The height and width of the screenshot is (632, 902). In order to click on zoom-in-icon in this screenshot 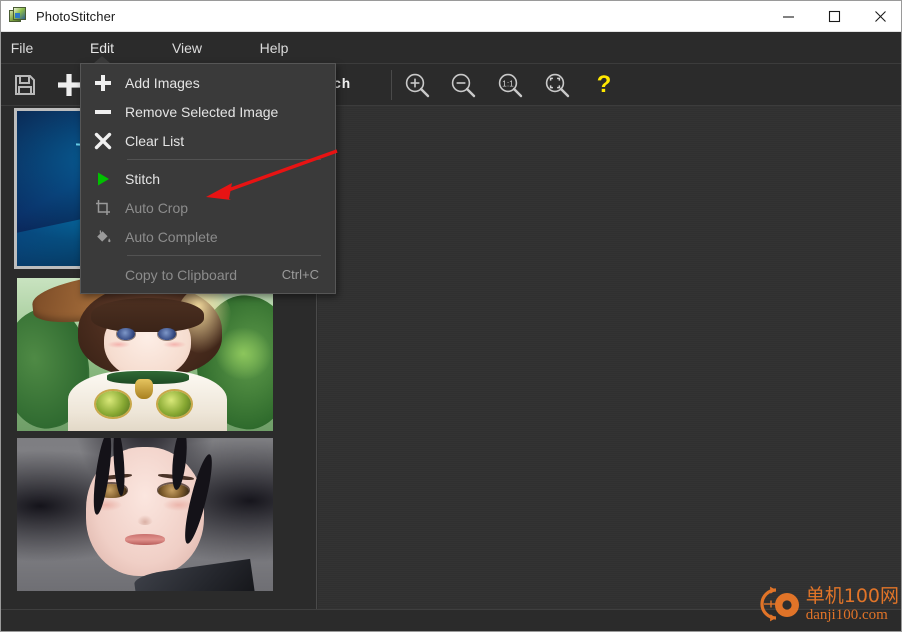, I will do `click(417, 85)`.